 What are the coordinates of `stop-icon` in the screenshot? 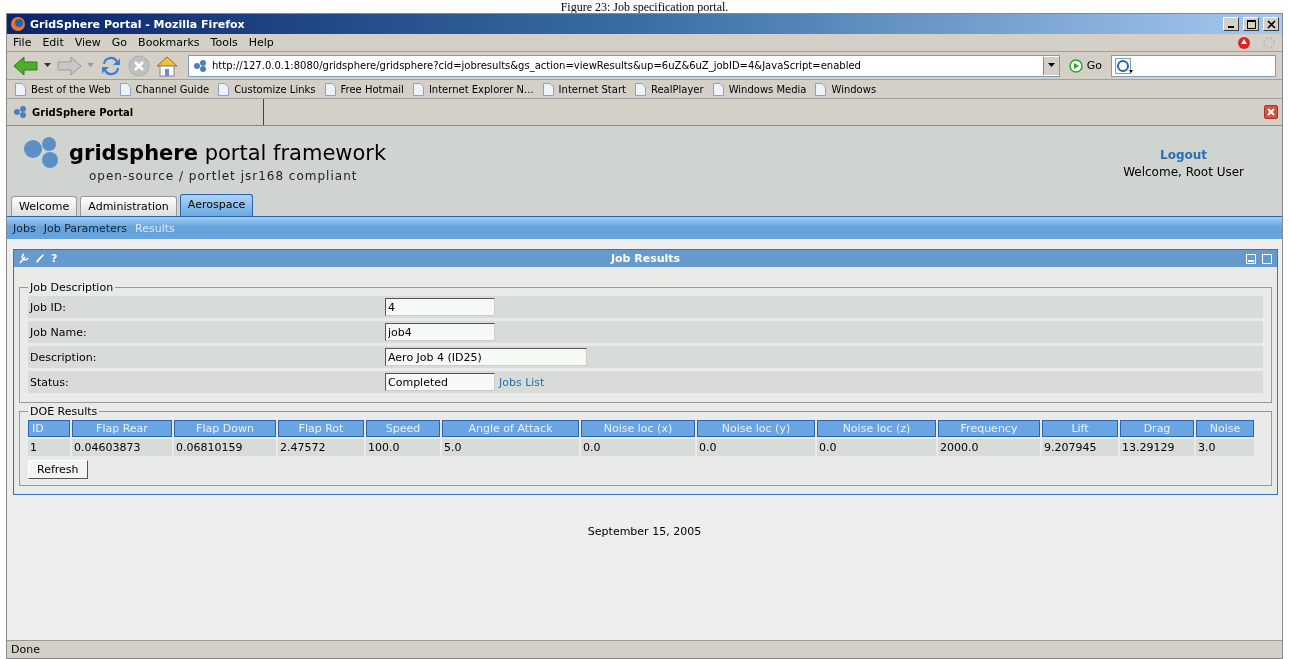 It's located at (139, 65).